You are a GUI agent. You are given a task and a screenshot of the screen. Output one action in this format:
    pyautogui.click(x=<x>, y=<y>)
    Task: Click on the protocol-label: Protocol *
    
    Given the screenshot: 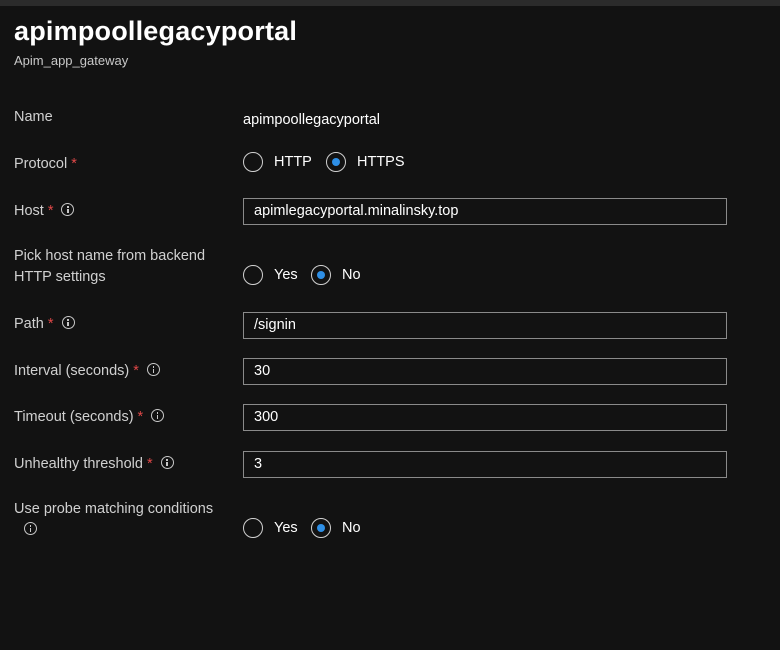 What is the action you would take?
    pyautogui.click(x=45, y=164)
    